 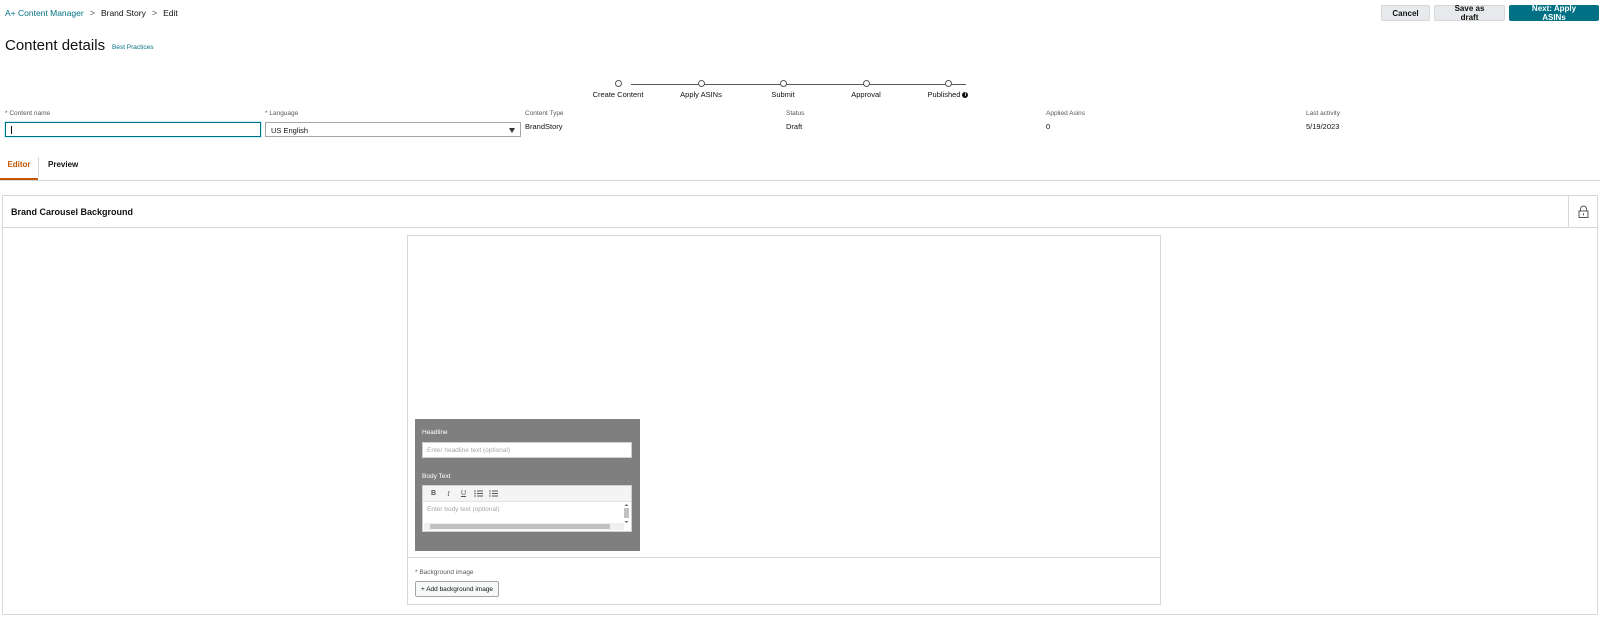 I want to click on breadcrumb-edit: Edit, so click(x=170, y=13).